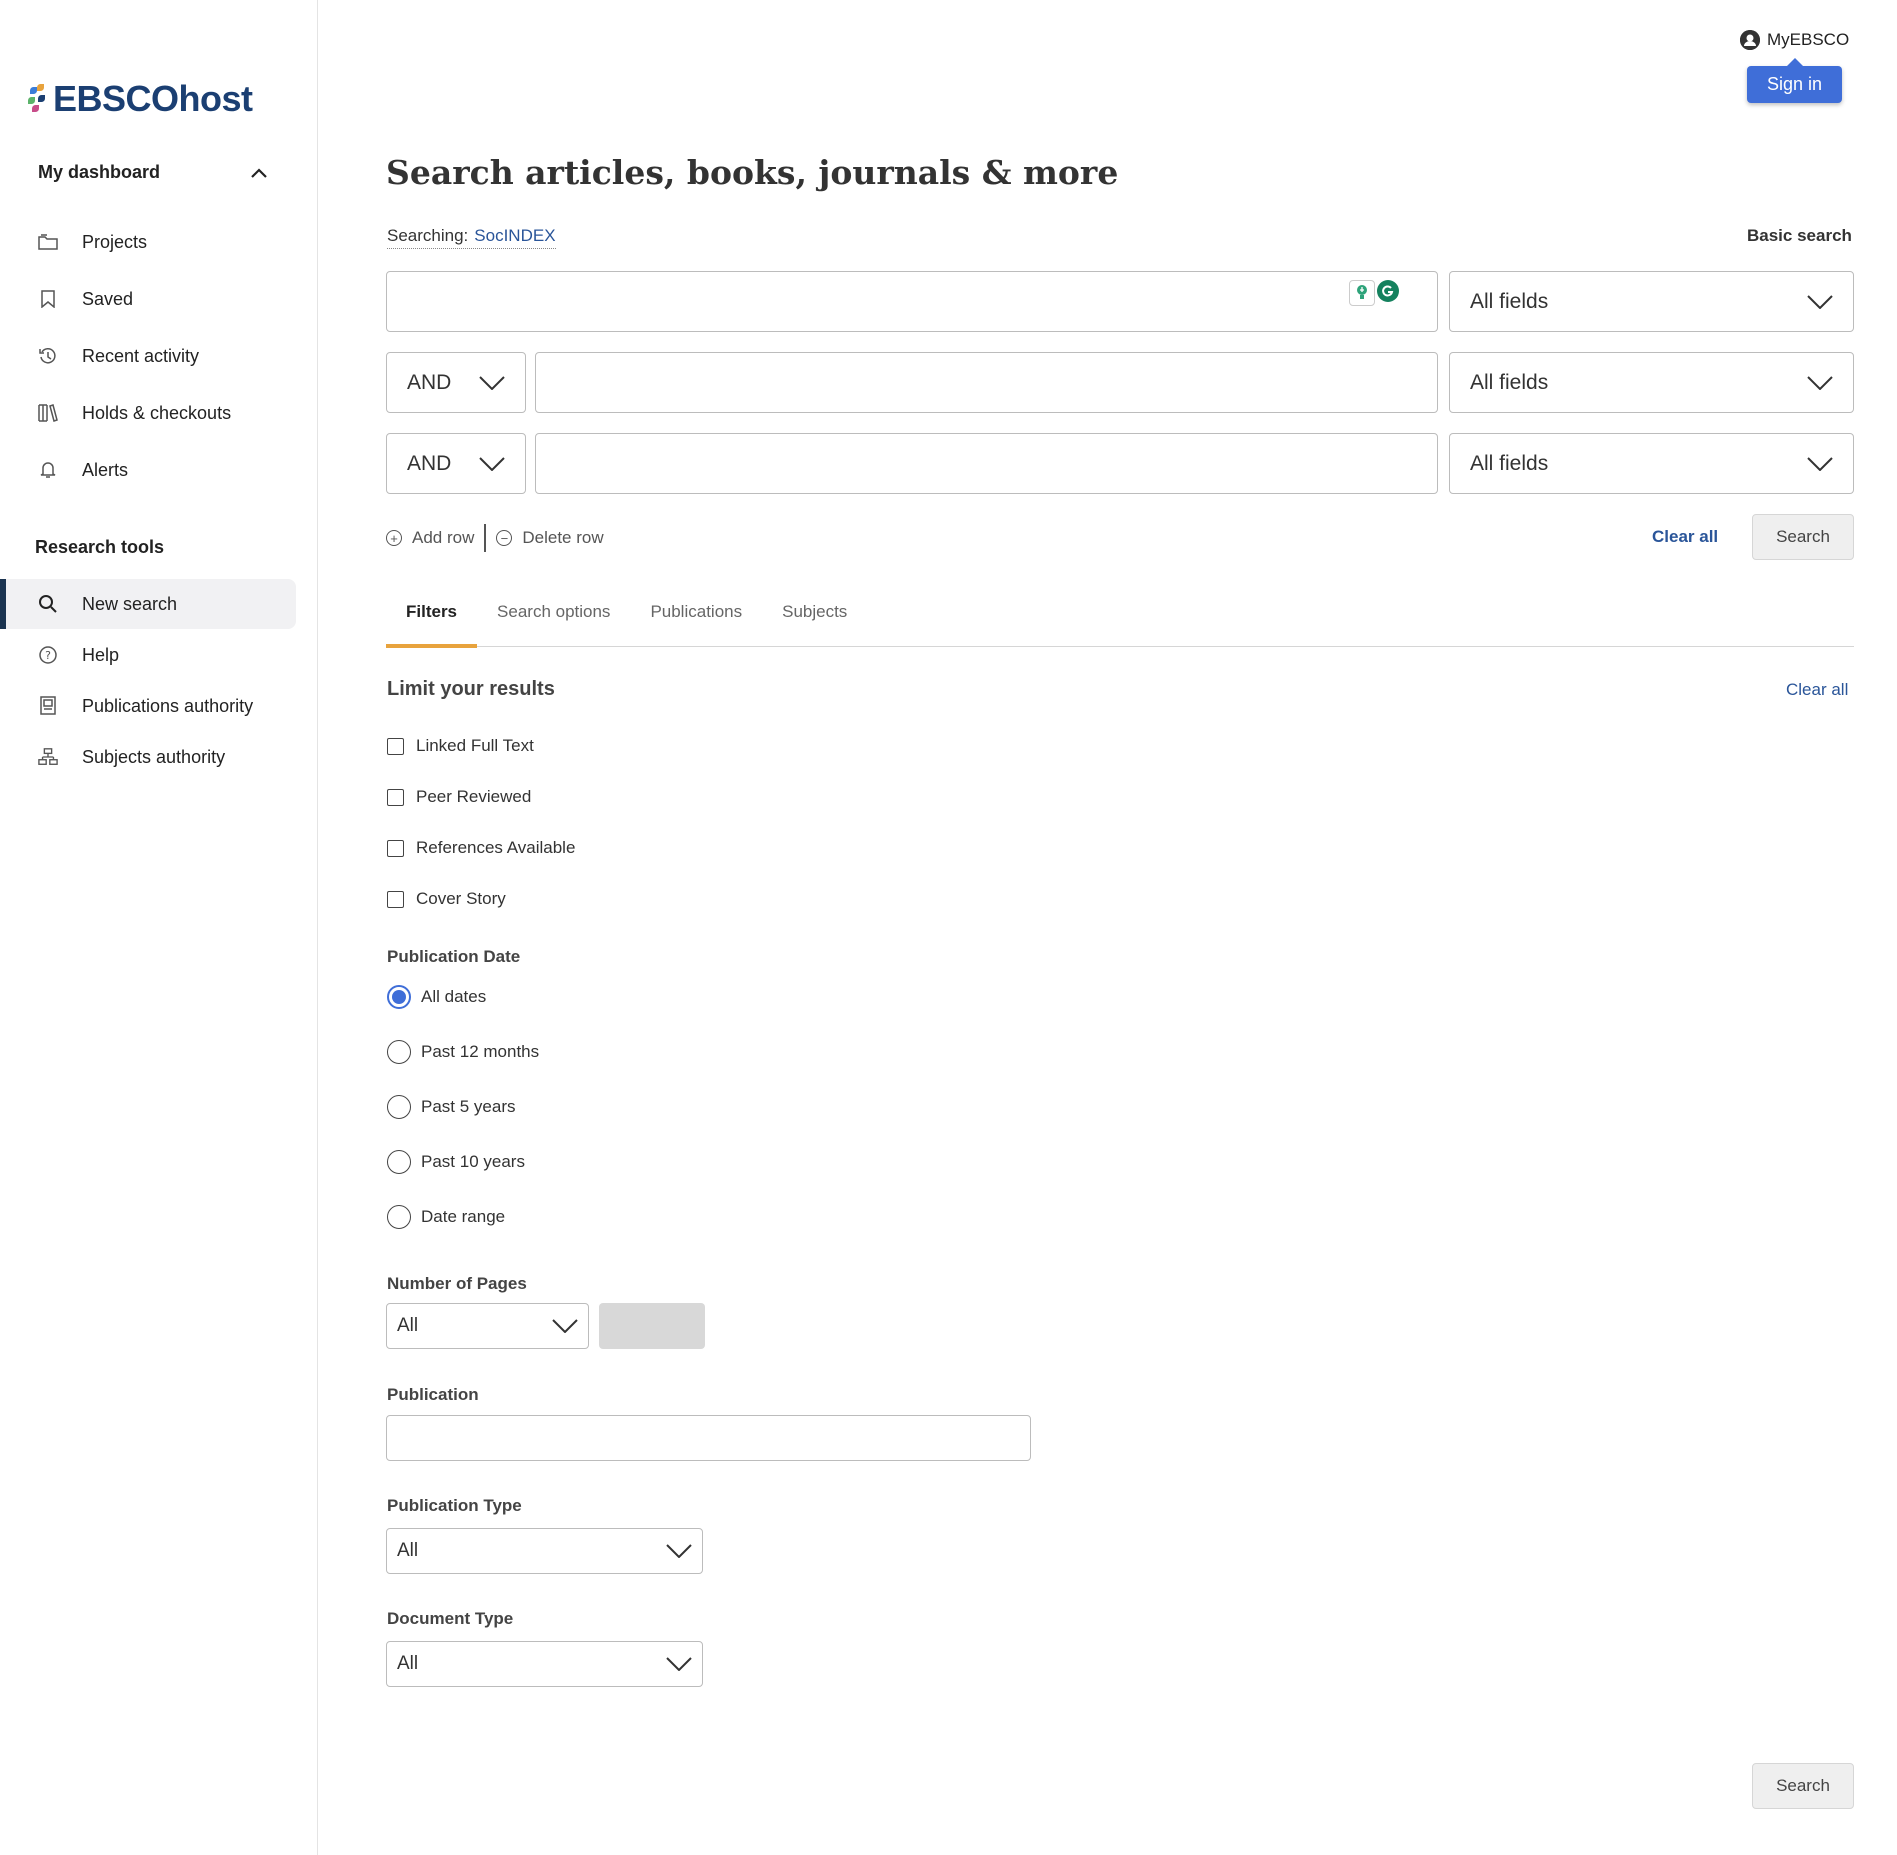 Image resolution: width=1897 pixels, height=1855 pixels. What do you see at coordinates (48, 604) in the screenshot?
I see `search-icon` at bounding box center [48, 604].